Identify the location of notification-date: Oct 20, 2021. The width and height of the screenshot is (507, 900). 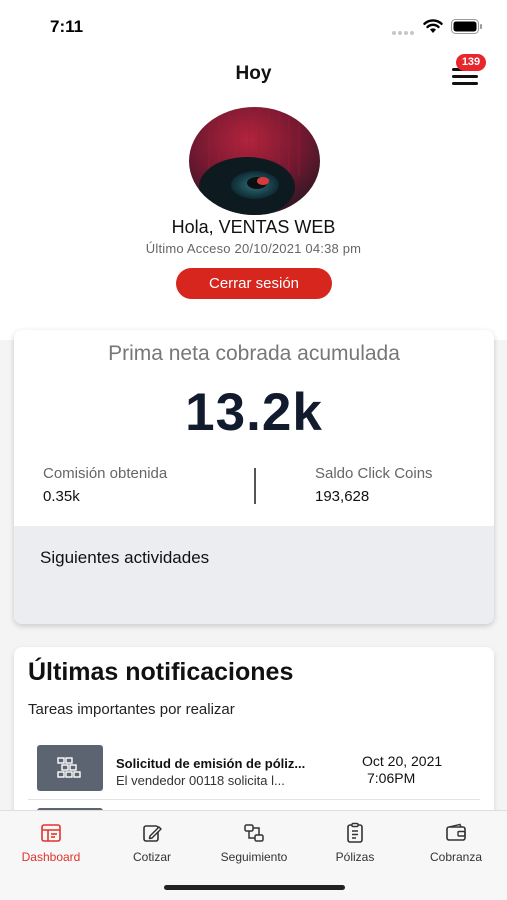
(402, 761).